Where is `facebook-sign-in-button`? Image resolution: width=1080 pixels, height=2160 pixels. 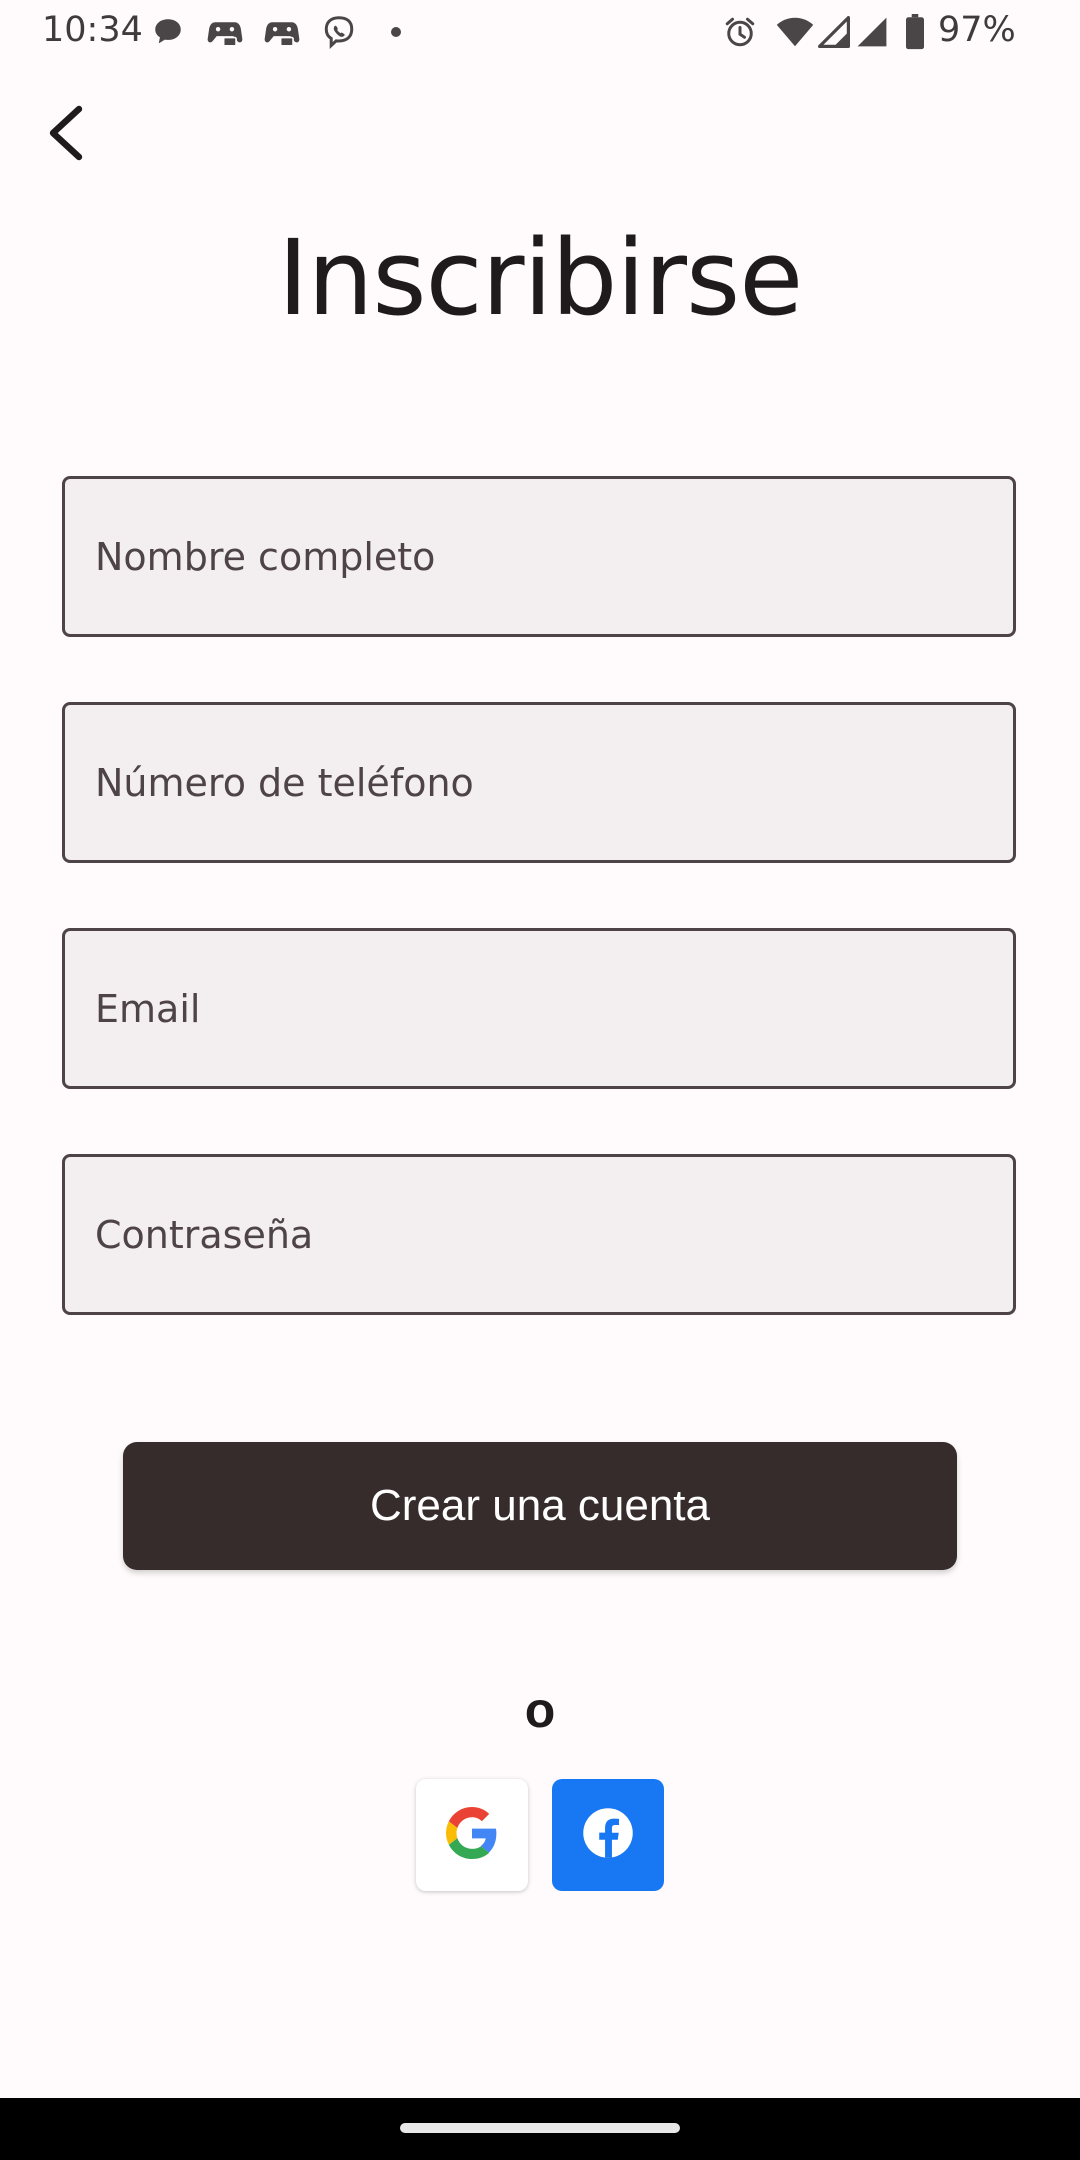 facebook-sign-in-button is located at coordinates (608, 1835).